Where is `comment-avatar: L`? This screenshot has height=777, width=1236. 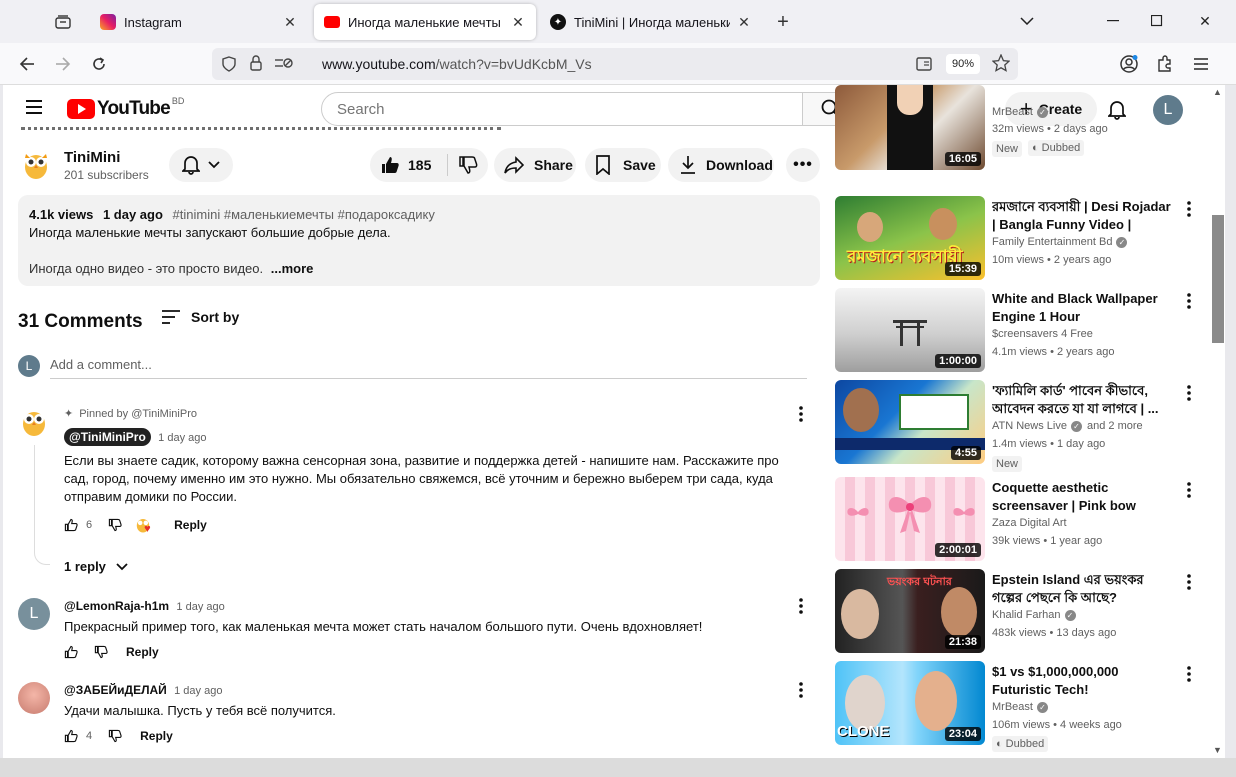 comment-avatar: L is located at coordinates (34, 614).